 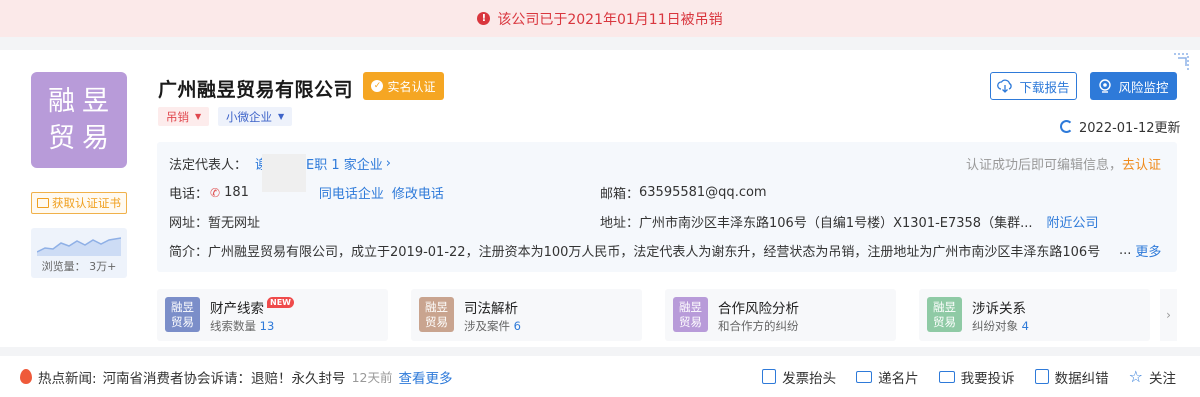 What do you see at coordinates (620, 194) in the screenshot?
I see `email-label: 邮箱：` at bounding box center [620, 194].